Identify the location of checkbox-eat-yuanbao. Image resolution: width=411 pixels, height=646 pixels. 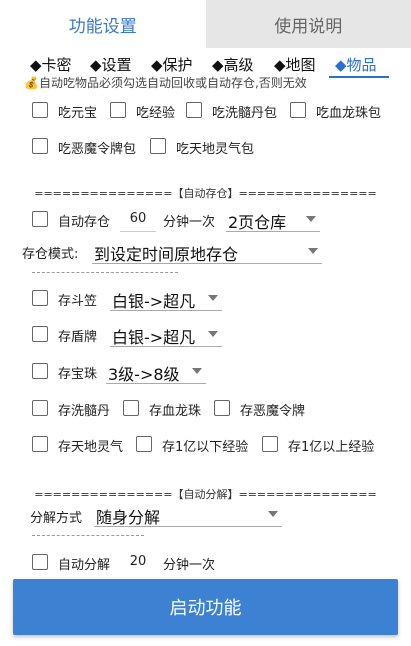
(40, 110).